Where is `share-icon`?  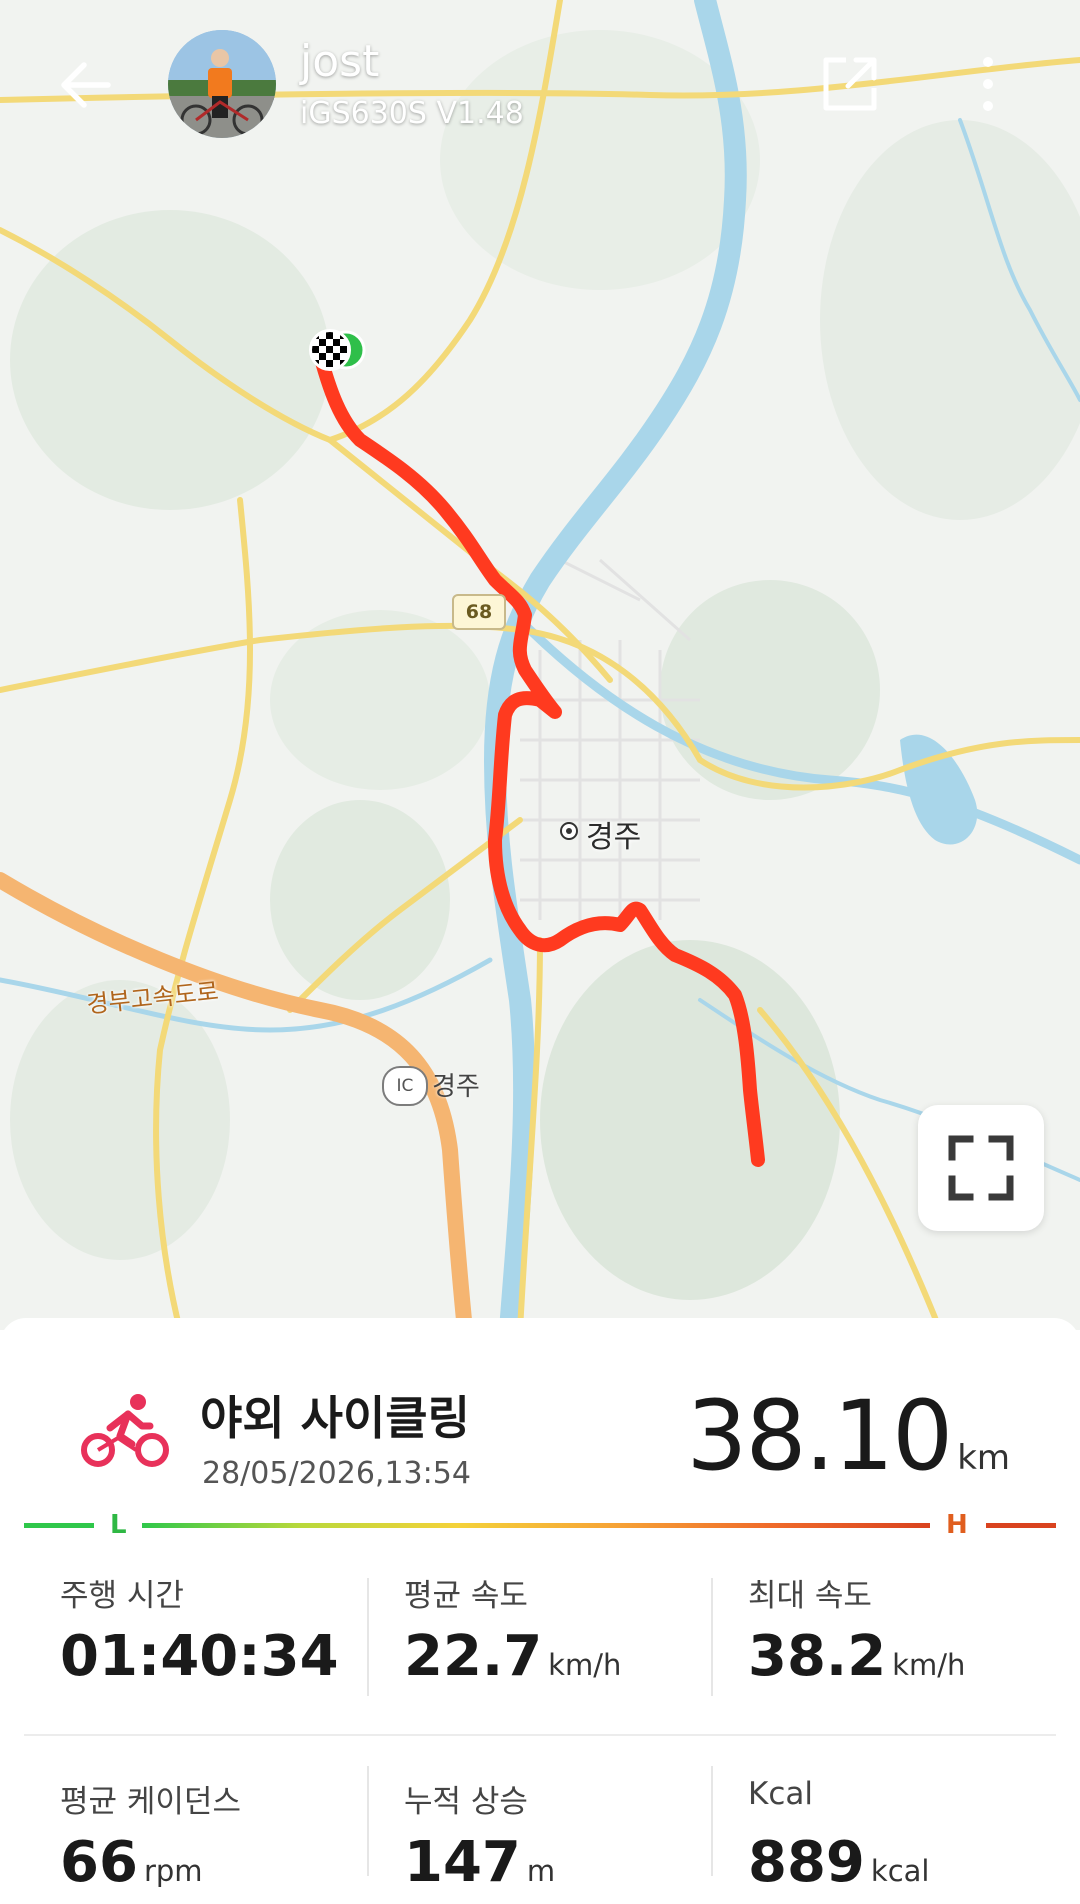
share-icon is located at coordinates (850, 84).